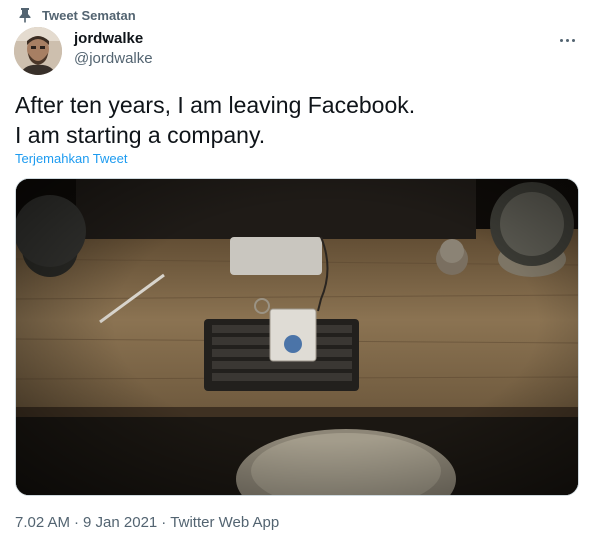 This screenshot has width=597, height=545. I want to click on tweet-date: 9 Jan 2021, so click(120, 522).